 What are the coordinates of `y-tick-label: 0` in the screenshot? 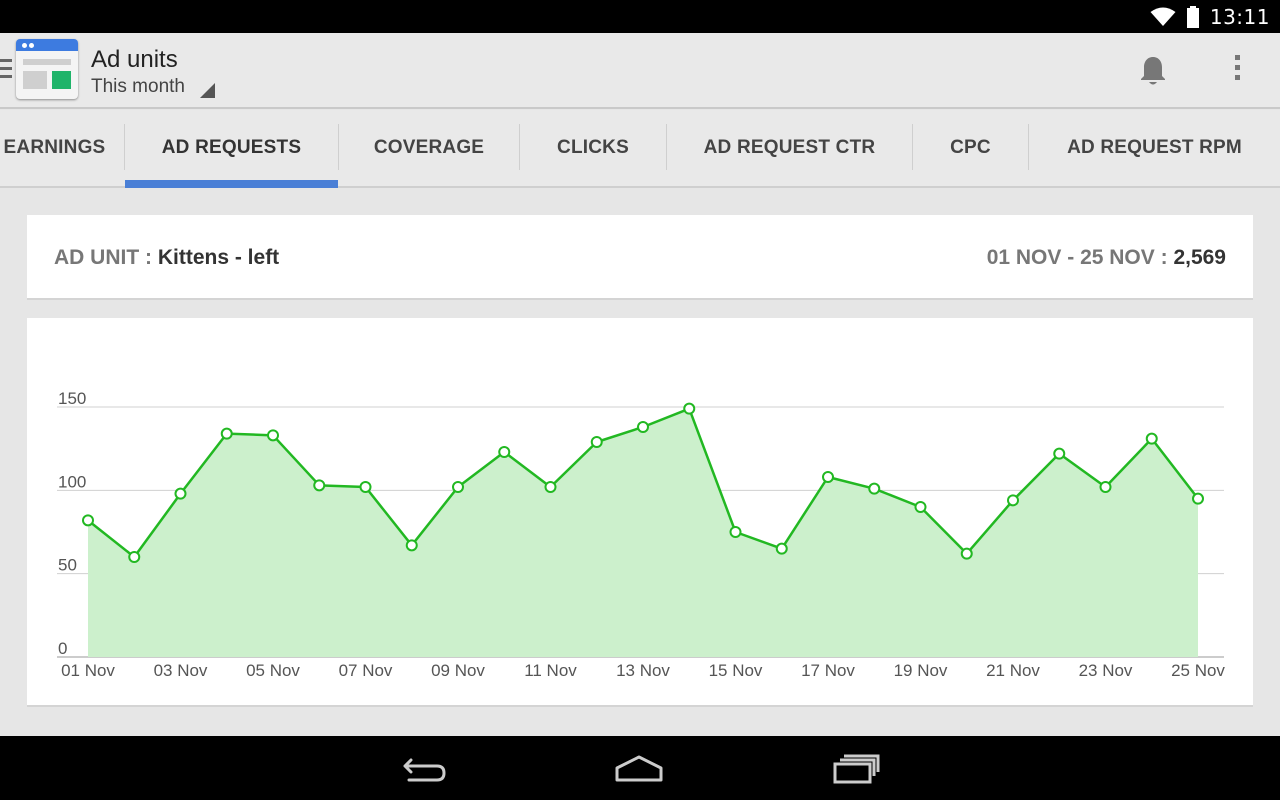 It's located at (62, 648).